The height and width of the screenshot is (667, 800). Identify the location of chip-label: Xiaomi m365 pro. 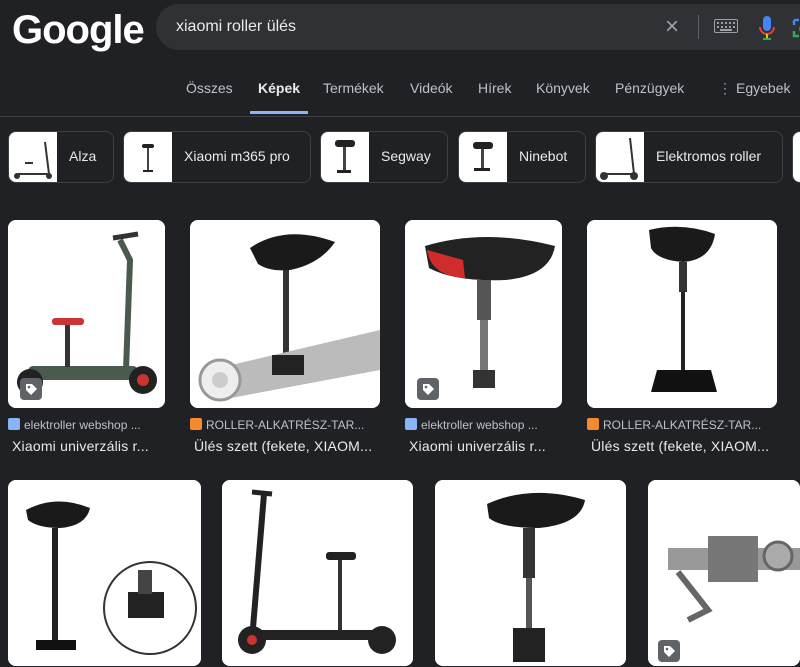
(237, 156).